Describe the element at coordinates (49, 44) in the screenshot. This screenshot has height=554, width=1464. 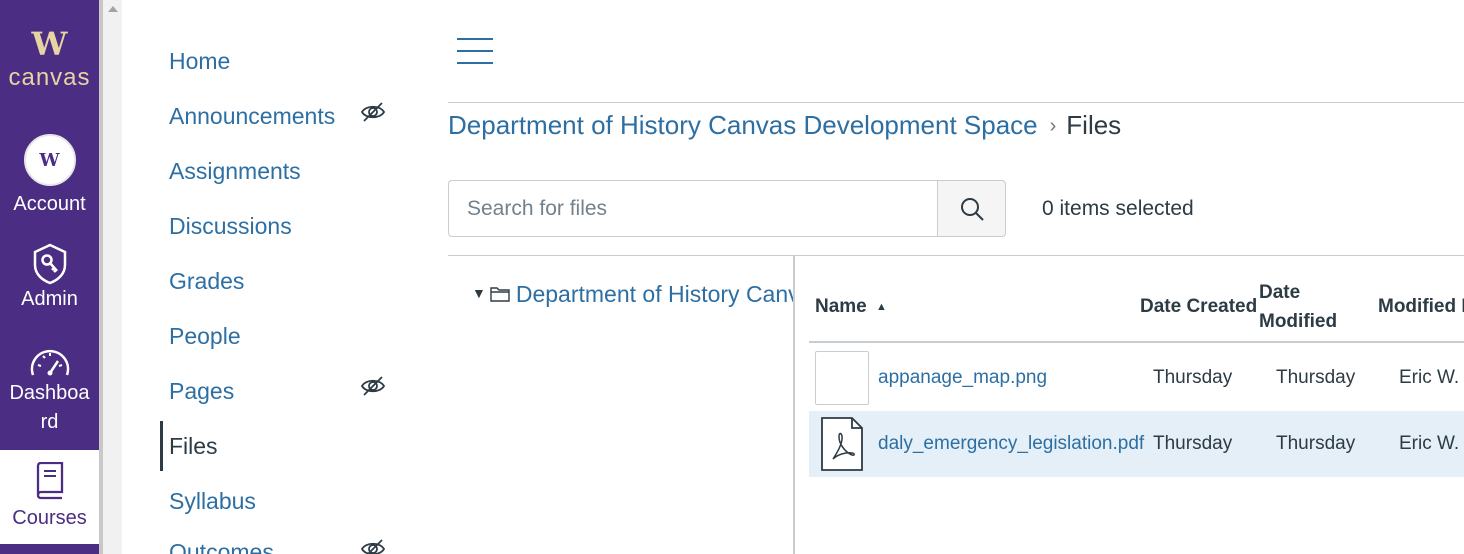
I see `uw-logo-mark: W` at that location.